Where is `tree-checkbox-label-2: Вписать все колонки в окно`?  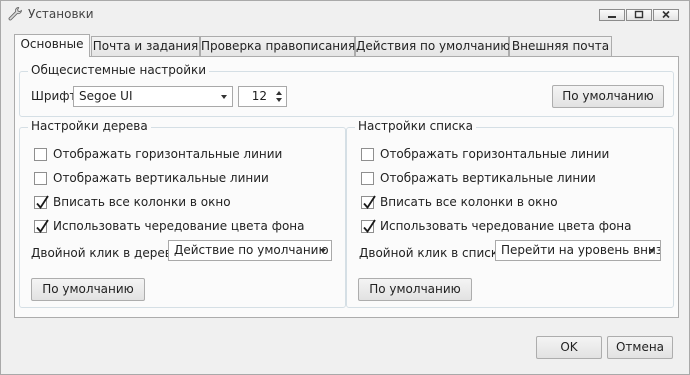
tree-checkbox-label-2: Вписать все колонки в окно is located at coordinates (142, 202).